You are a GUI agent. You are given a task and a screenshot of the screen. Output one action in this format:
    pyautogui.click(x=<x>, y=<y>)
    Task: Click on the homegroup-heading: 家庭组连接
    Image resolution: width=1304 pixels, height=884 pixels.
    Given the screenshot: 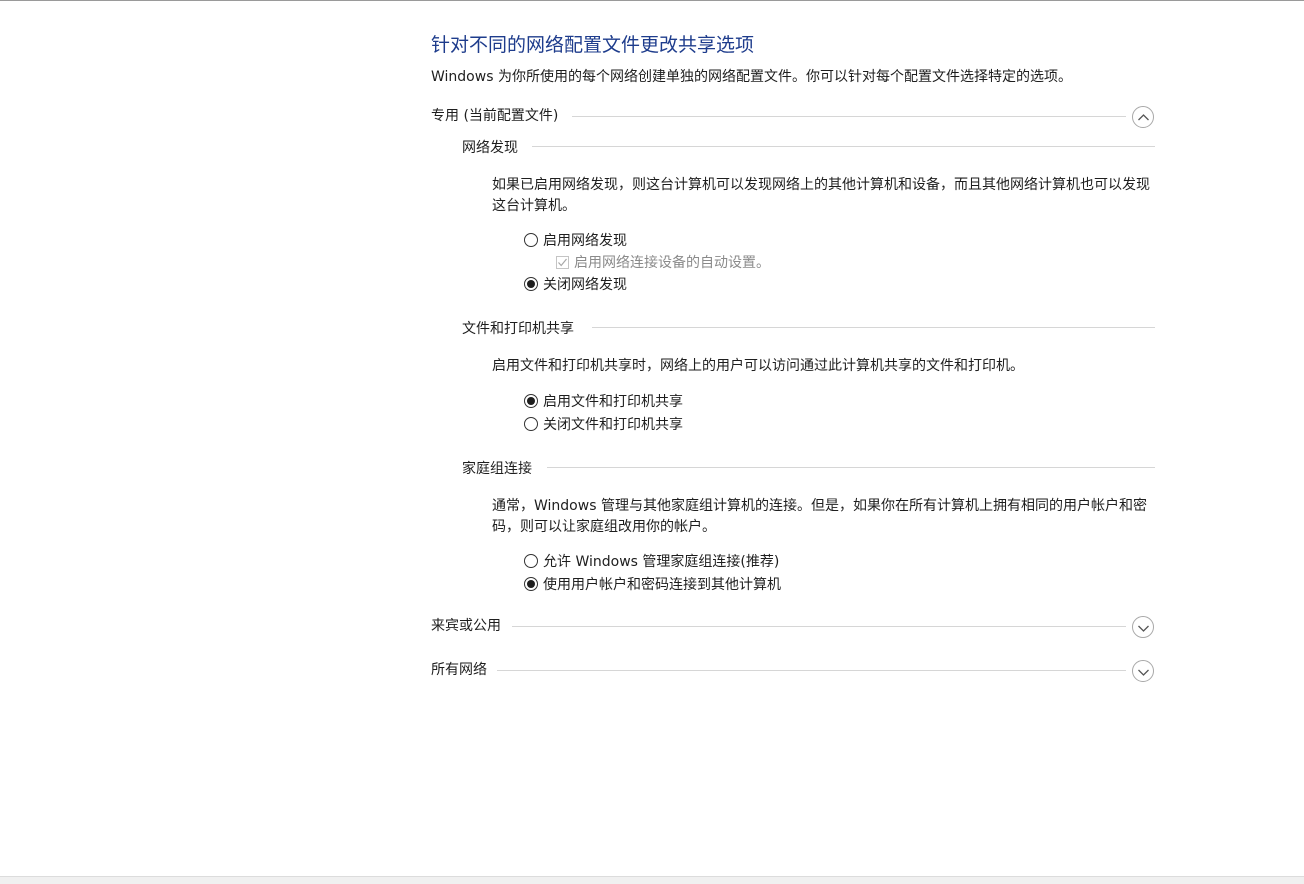 What is the action you would take?
    pyautogui.click(x=497, y=468)
    